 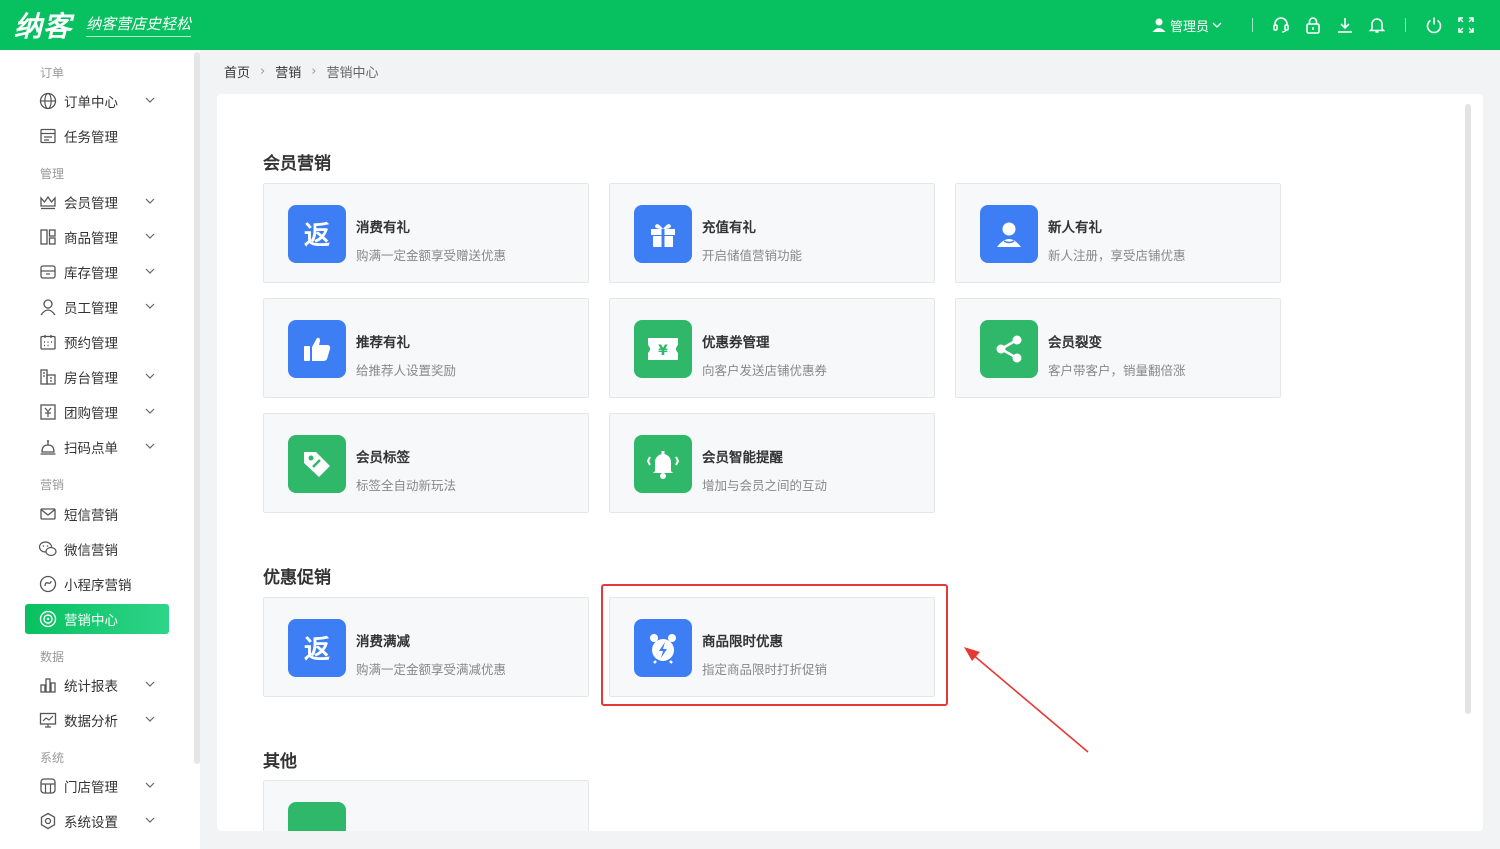 I want to click on breadcrumb-current: 营销中心, so click(x=352, y=73).